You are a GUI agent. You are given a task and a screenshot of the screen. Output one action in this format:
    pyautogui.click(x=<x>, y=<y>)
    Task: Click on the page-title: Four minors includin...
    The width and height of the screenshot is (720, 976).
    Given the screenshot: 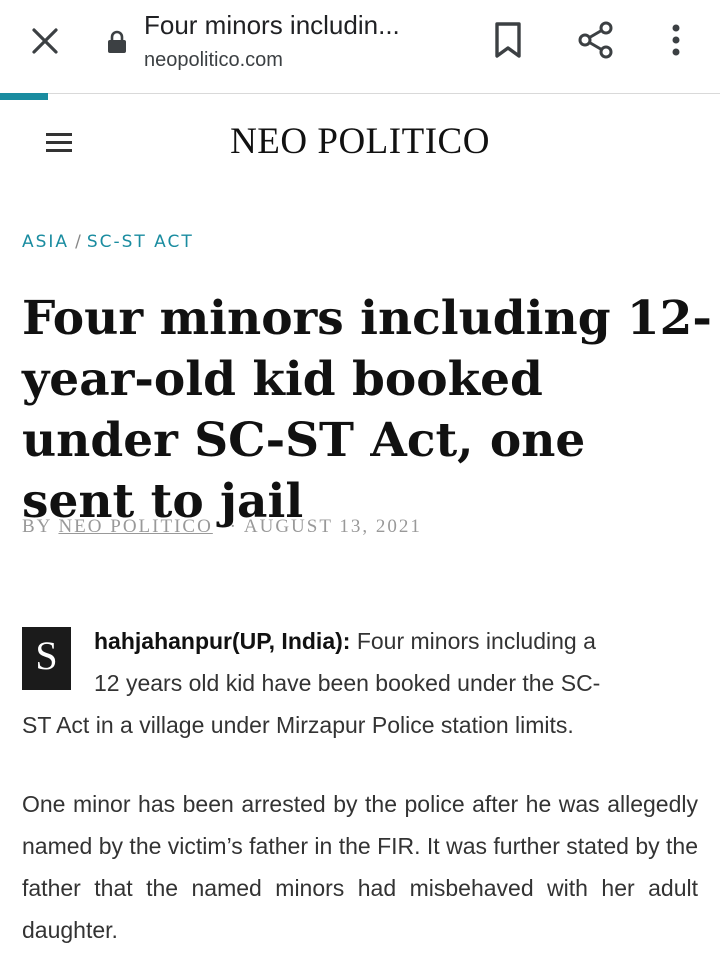 What is the action you would take?
    pyautogui.click(x=272, y=25)
    